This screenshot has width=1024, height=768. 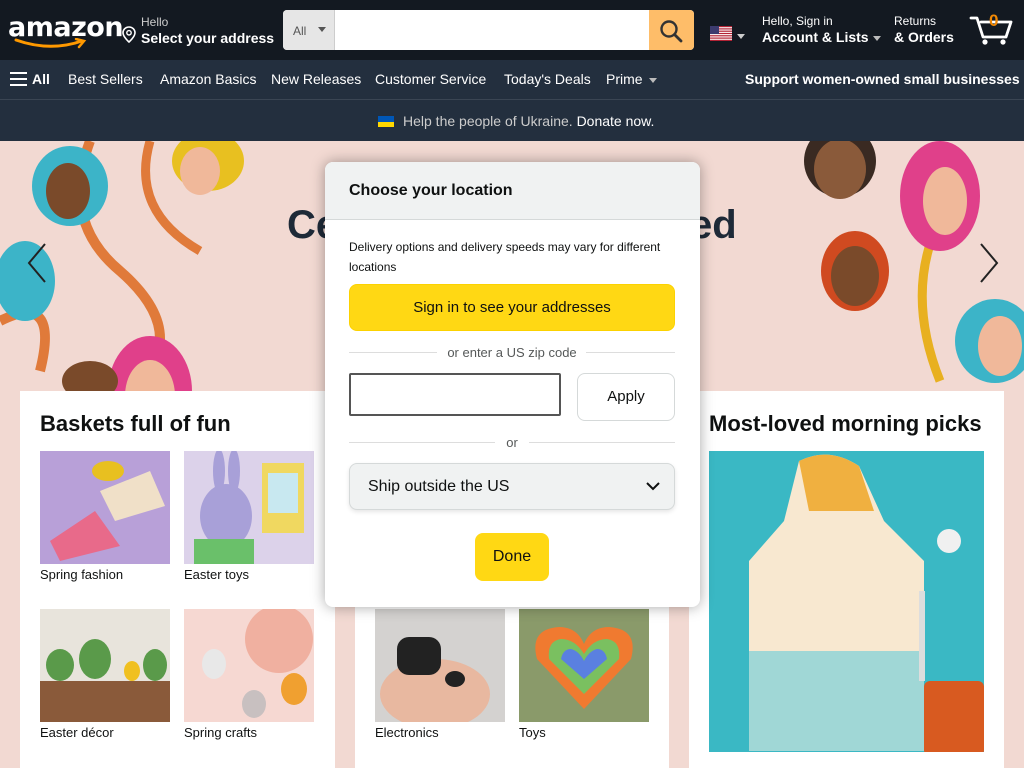 I want to click on donate-link: Donate now., so click(x=616, y=121).